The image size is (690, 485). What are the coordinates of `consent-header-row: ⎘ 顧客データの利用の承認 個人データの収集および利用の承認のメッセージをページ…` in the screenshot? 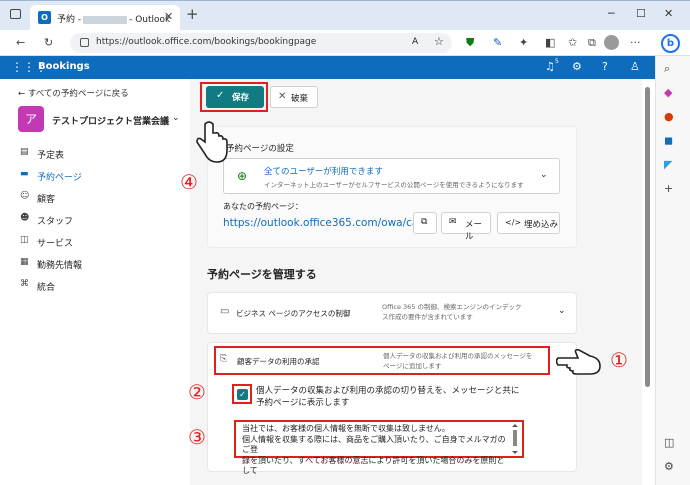 It's located at (382, 360).